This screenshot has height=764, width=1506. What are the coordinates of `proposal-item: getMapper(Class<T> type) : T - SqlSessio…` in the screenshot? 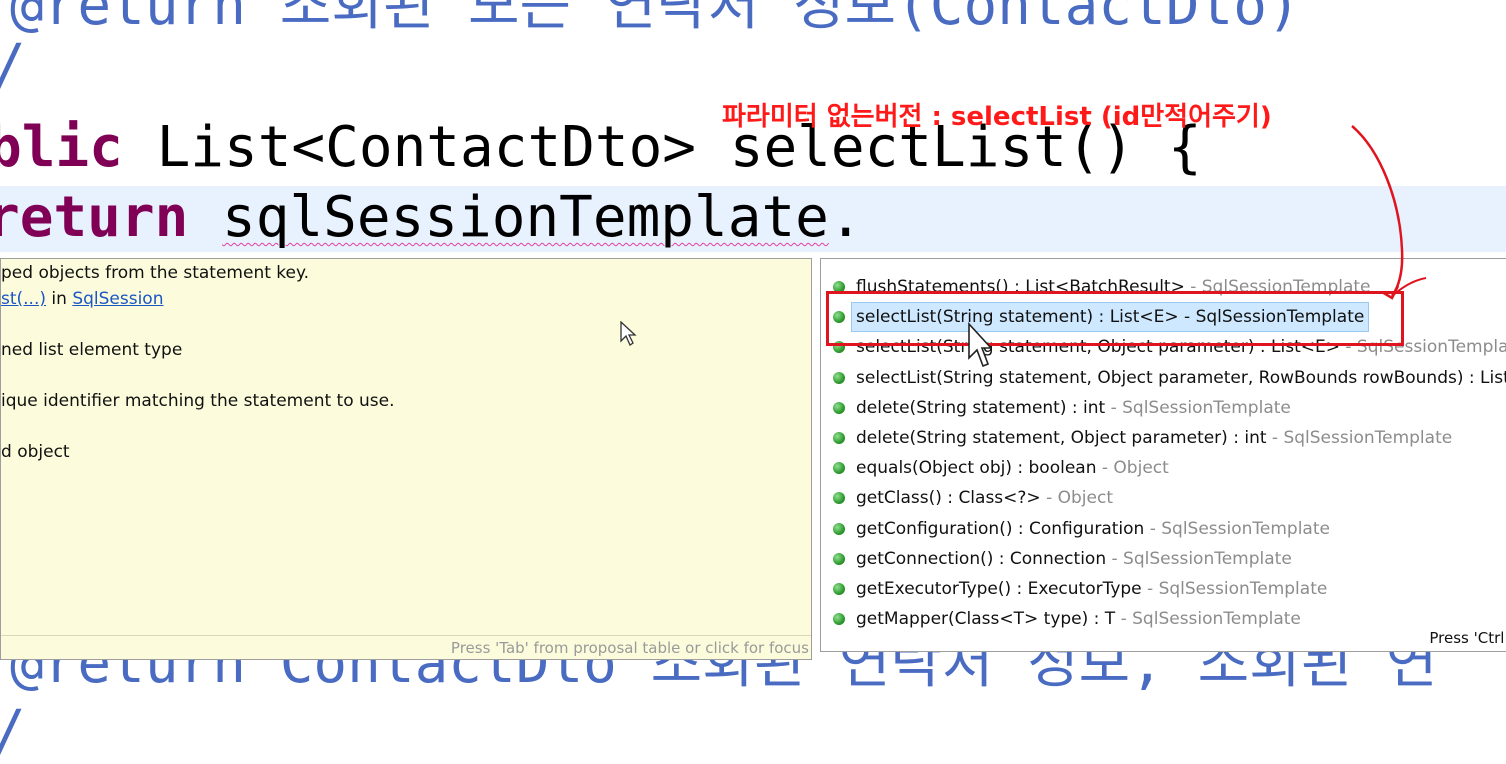 It's located at (1163, 619).